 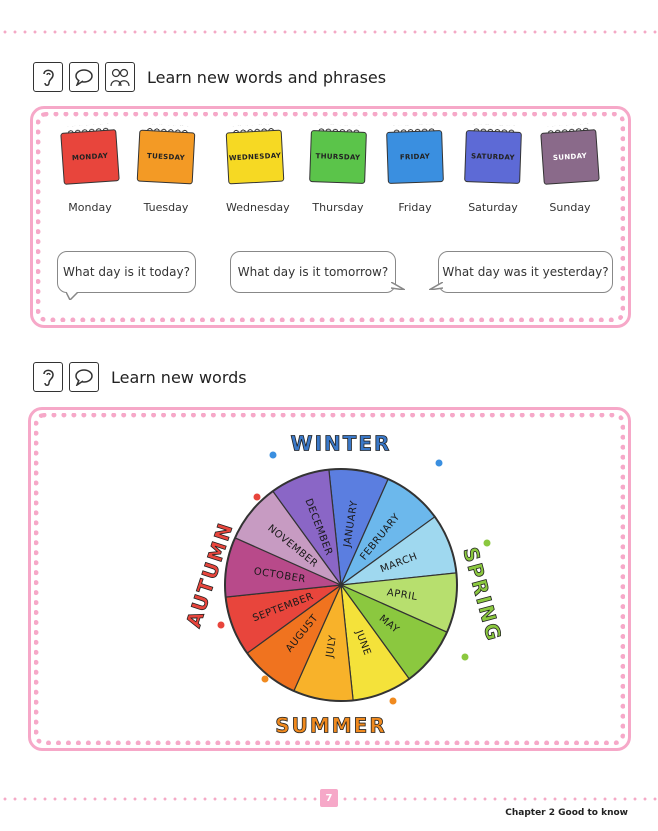 I want to click on speech-bubble-yesterday: What day was it yesterday?, so click(x=521, y=272).